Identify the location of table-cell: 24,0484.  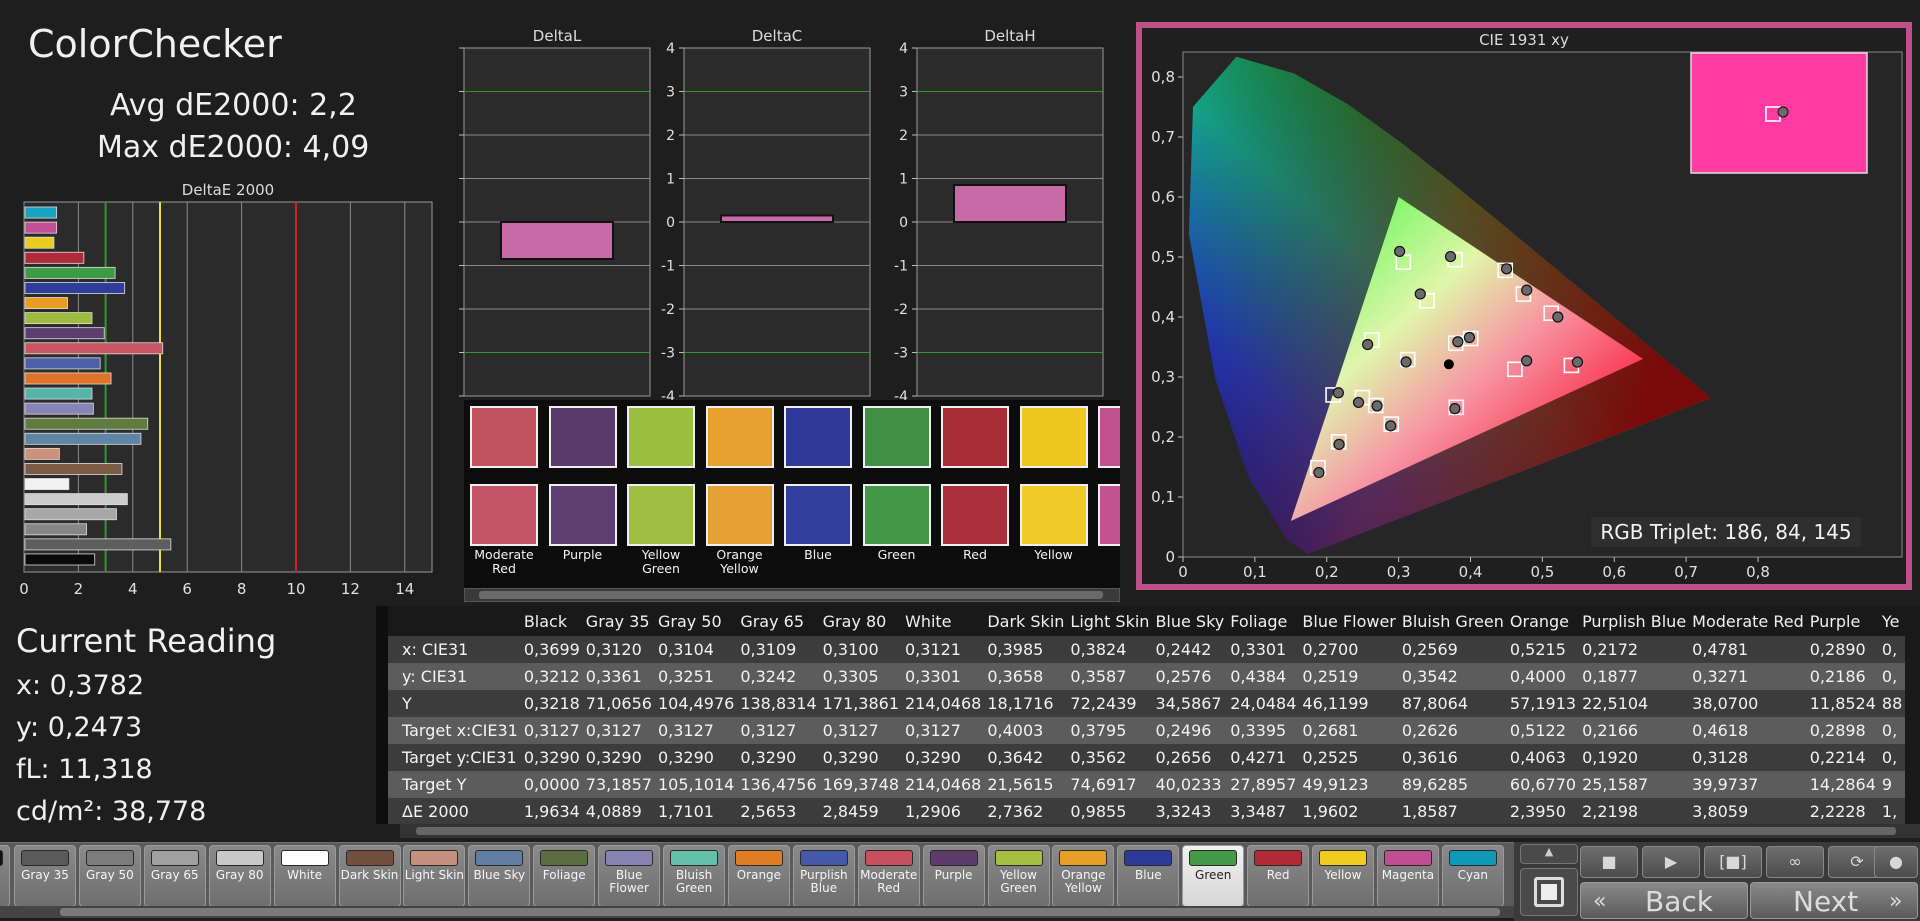
(1263, 703).